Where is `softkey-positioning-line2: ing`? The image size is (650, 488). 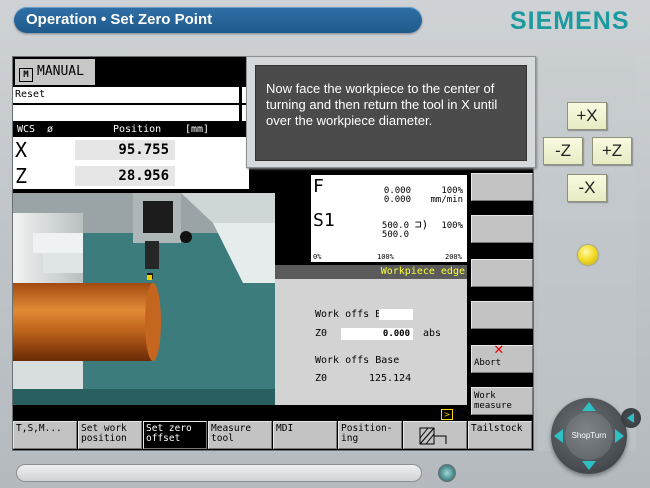 softkey-positioning-line2: ing is located at coordinates (350, 438).